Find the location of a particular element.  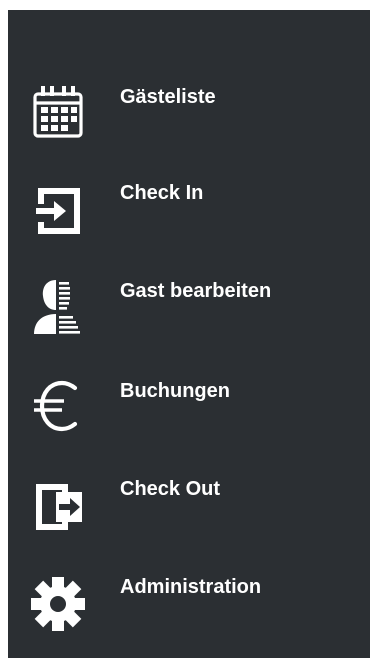

sidebar-item-label: Administration is located at coordinates (191, 587).